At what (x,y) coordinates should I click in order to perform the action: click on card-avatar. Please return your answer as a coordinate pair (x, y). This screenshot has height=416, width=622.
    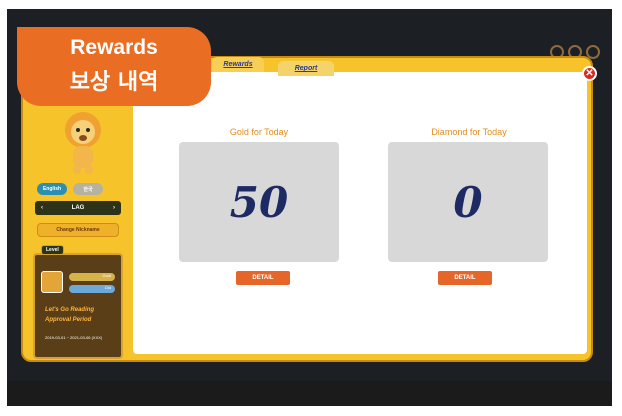
    Looking at the image, I should click on (52, 282).